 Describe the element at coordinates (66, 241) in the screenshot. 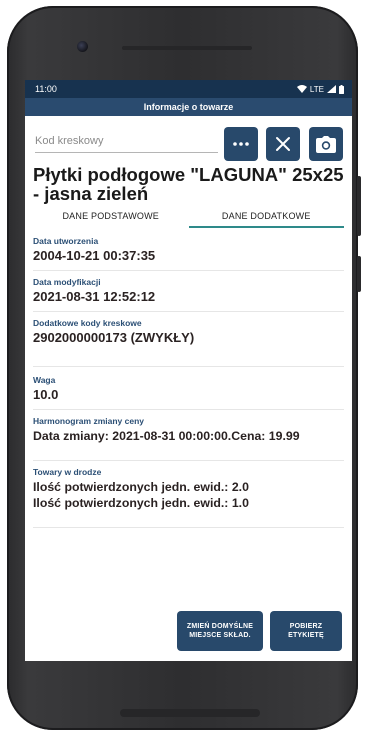

I see `created-date-label: Data utworzenia` at that location.